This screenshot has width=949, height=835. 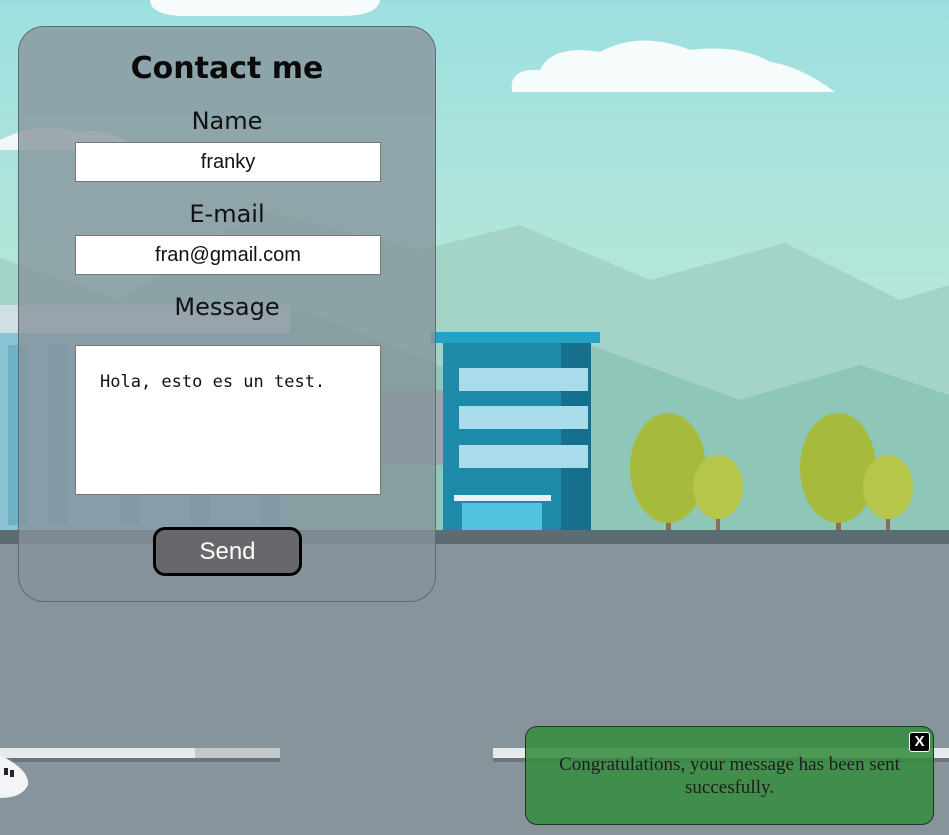 What do you see at coordinates (227, 307) in the screenshot?
I see `message-label: Message` at bounding box center [227, 307].